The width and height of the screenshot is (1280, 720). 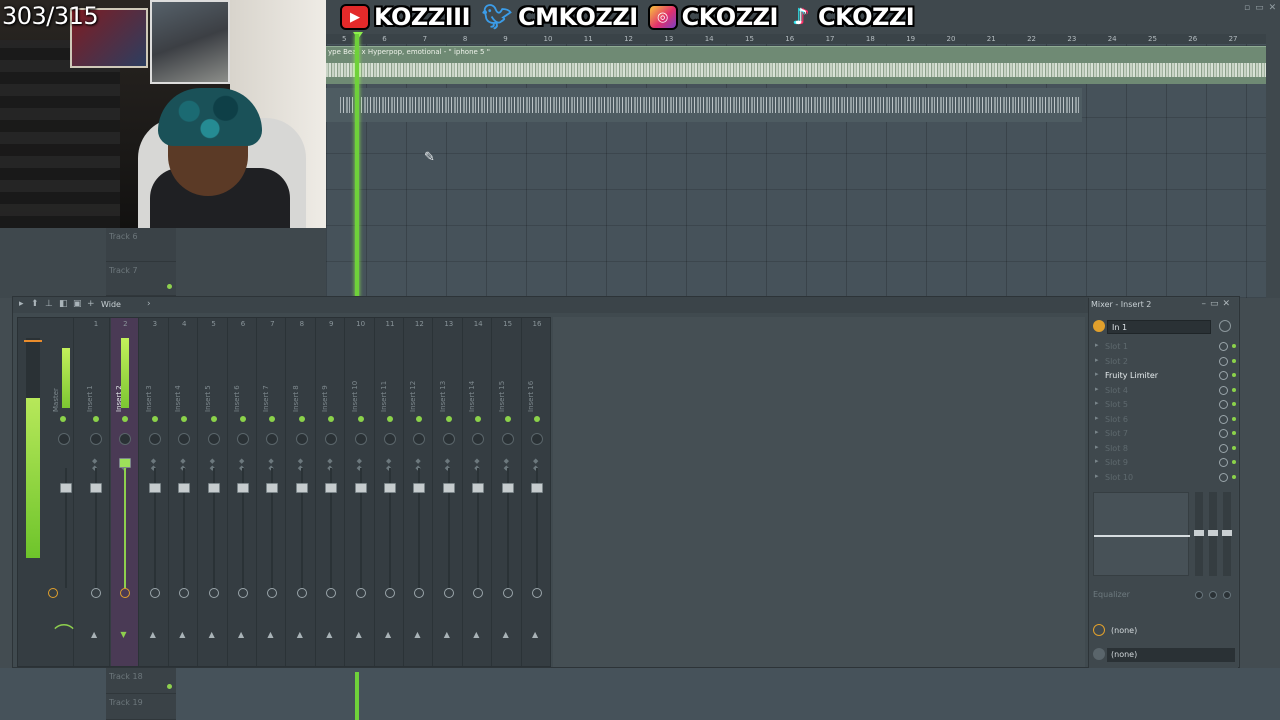 I want to click on pointer-tool-icon: ⬆, so click(x=35, y=304).